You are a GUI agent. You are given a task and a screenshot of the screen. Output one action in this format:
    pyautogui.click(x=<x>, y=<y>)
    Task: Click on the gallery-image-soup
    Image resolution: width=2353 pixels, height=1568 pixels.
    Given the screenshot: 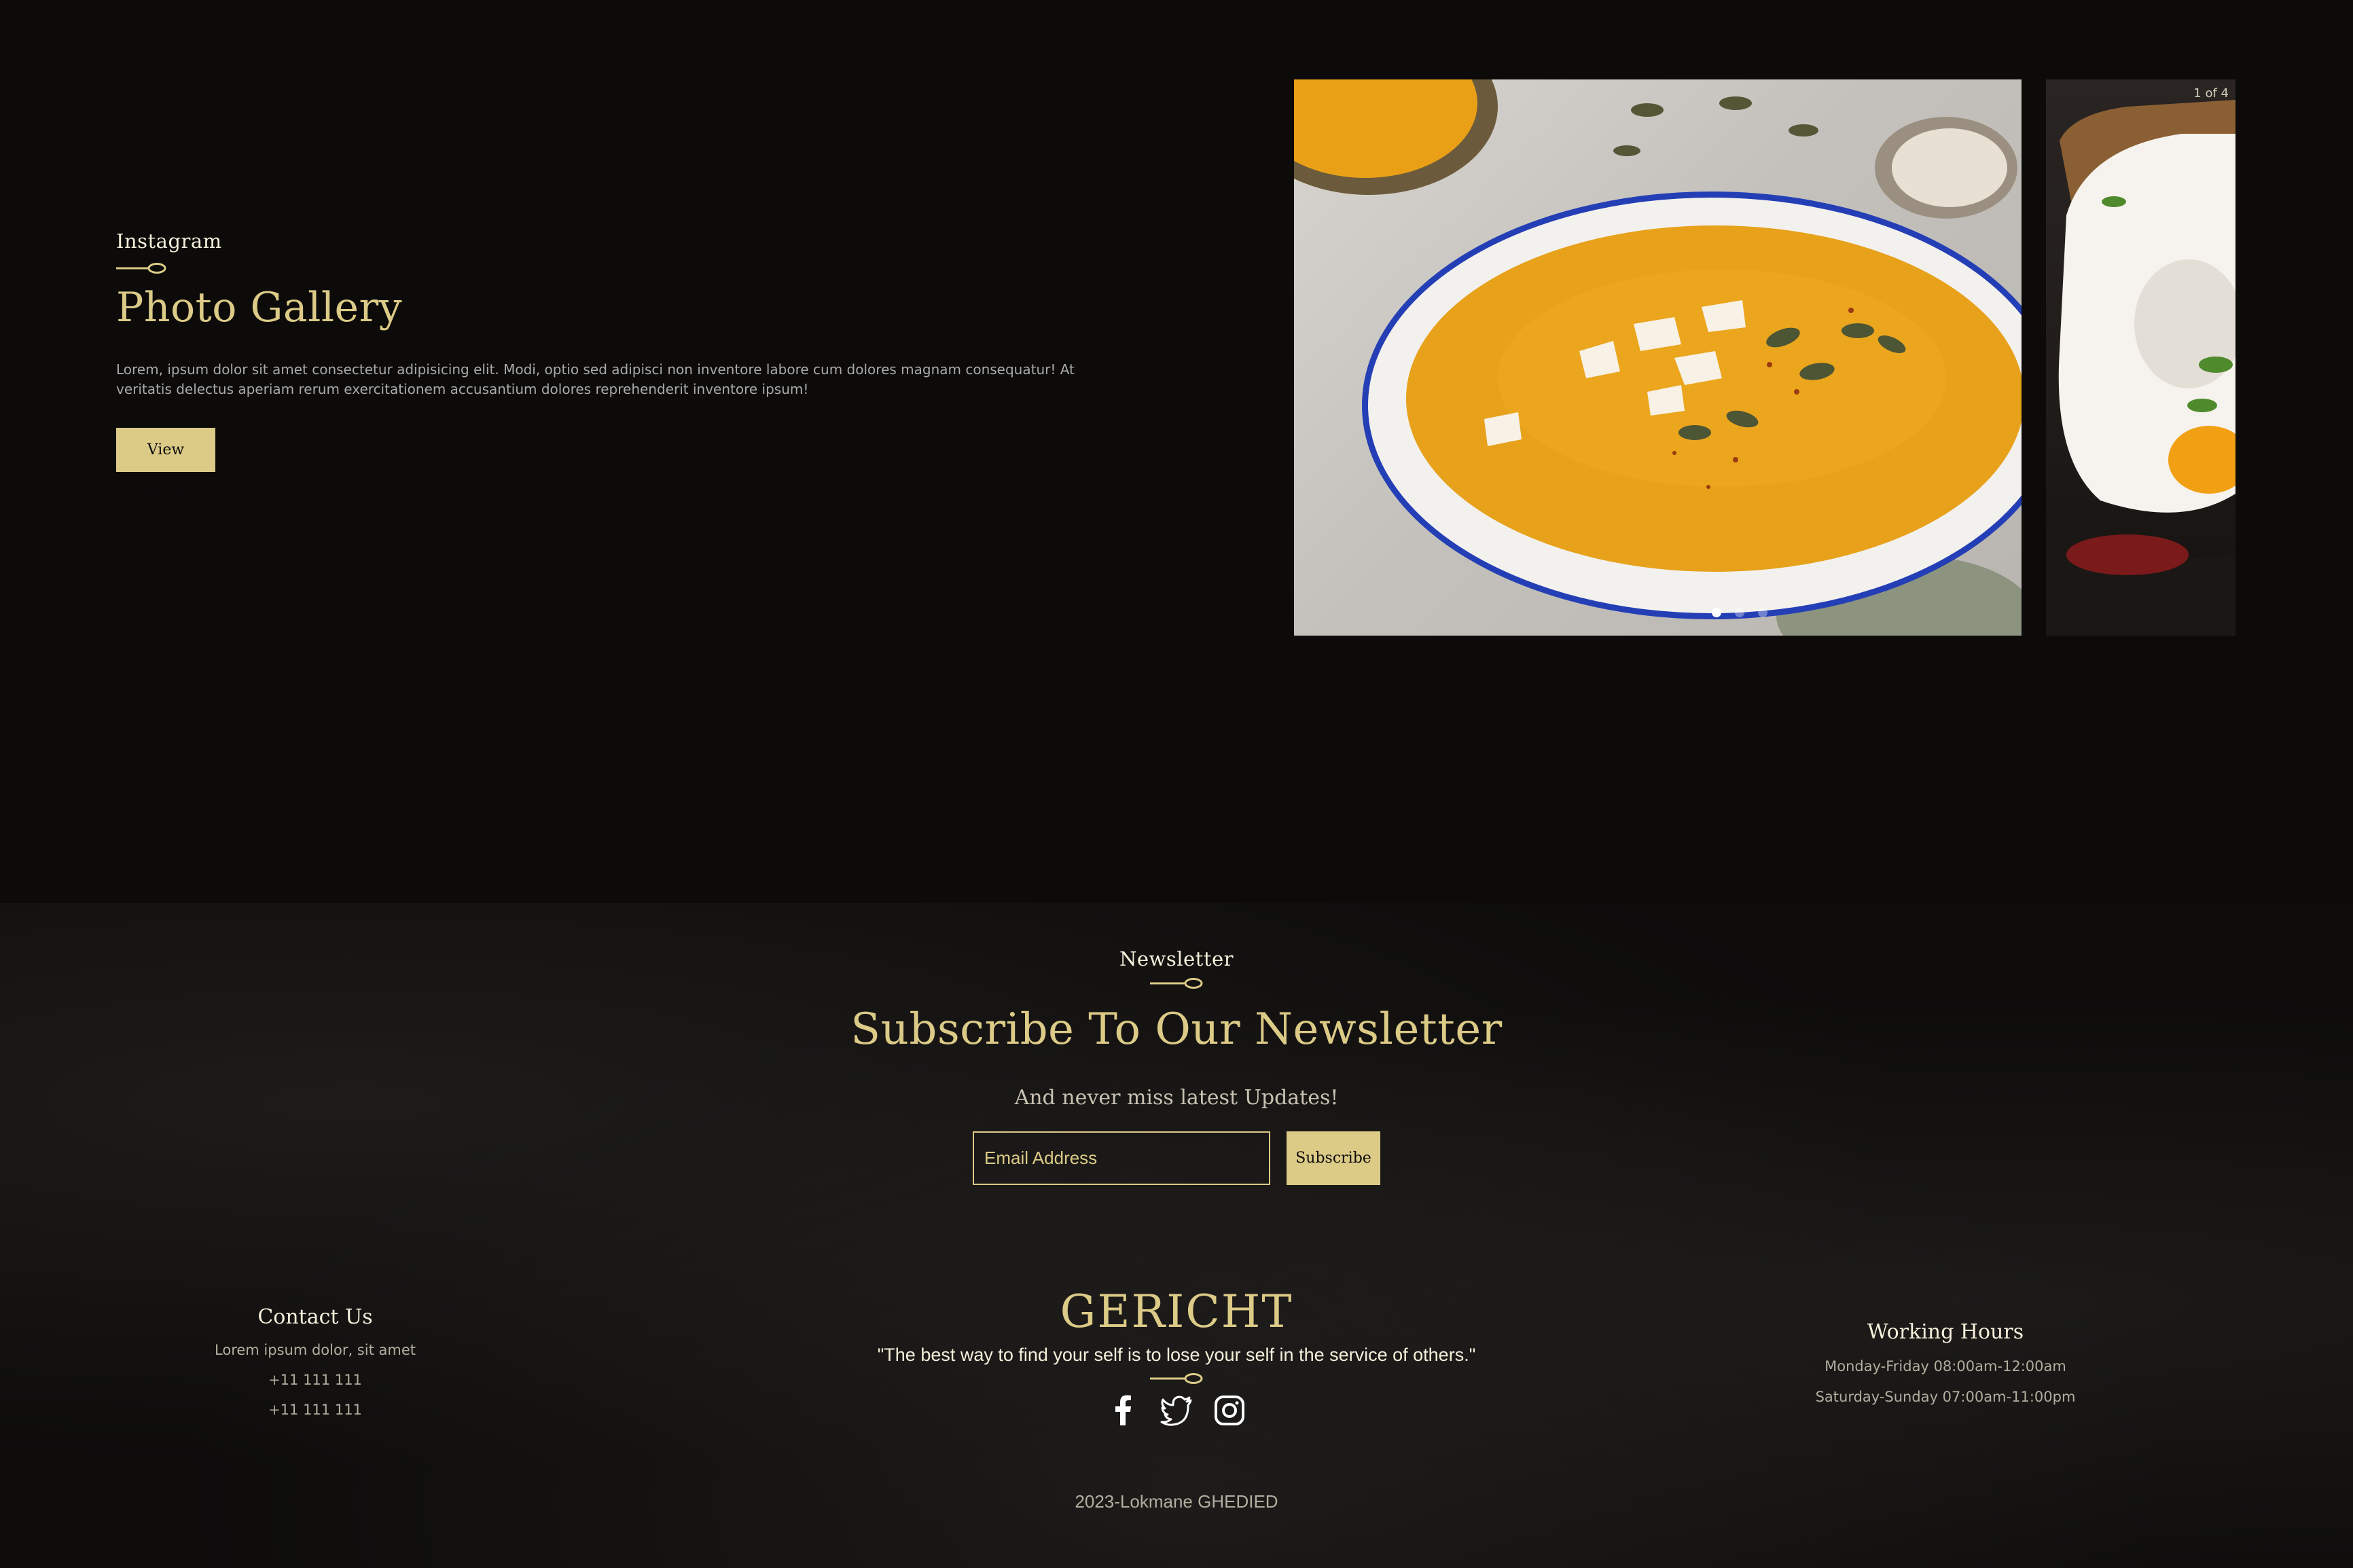 What is the action you would take?
    pyautogui.click(x=1658, y=358)
    